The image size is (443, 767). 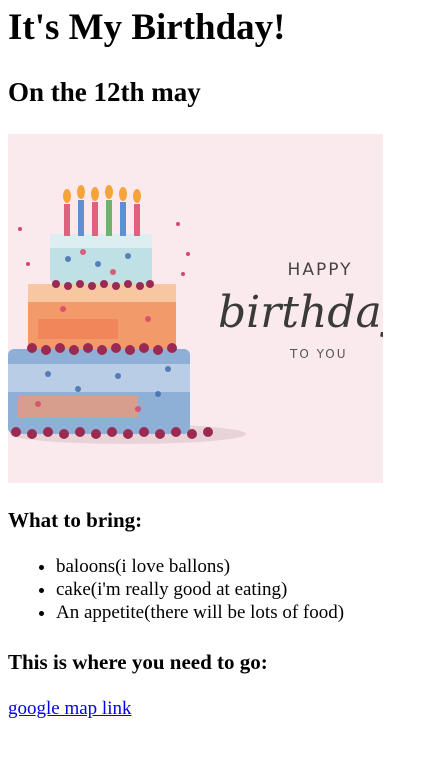 What do you see at coordinates (221, 708) in the screenshot?
I see `map-paragraph: google map link` at bounding box center [221, 708].